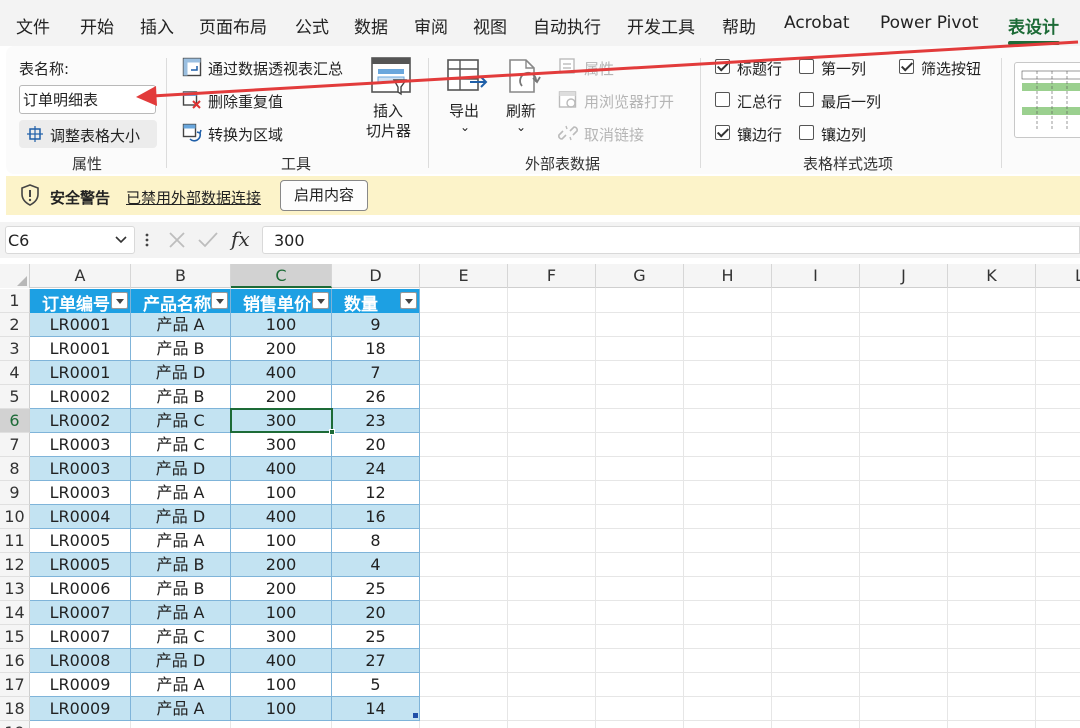 This screenshot has height=728, width=1080. I want to click on row-header: 4, so click(15, 373).